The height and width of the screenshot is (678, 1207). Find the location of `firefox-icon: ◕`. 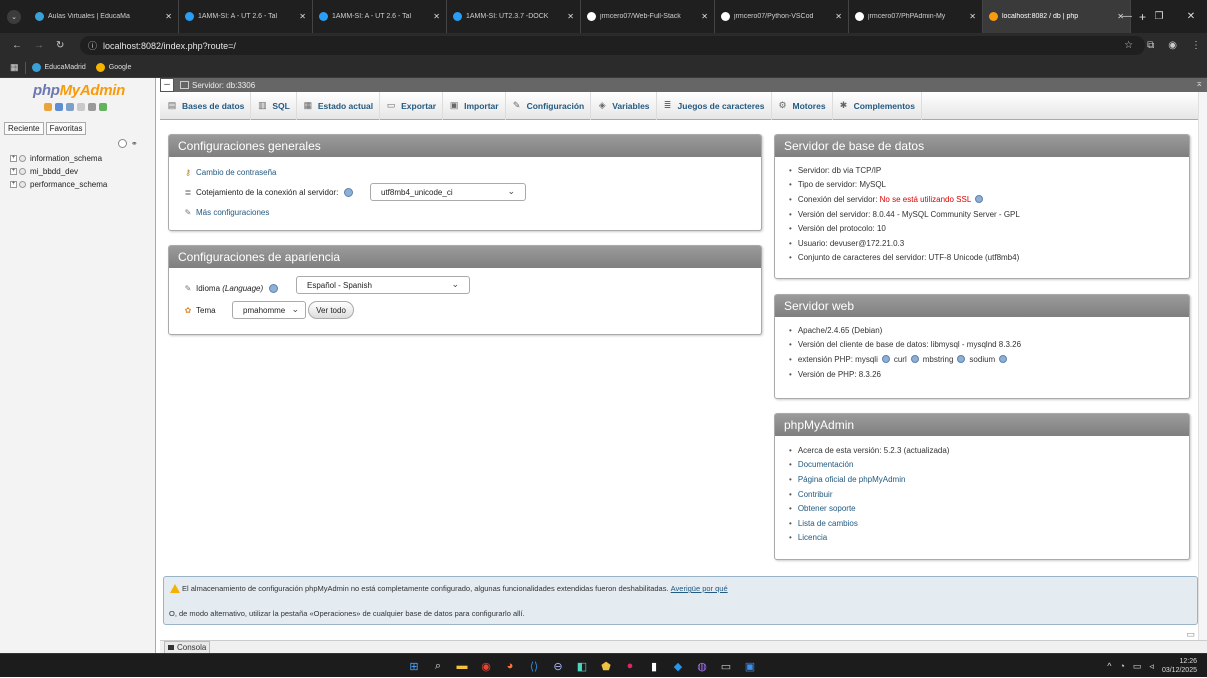

firefox-icon: ◕ is located at coordinates (510, 666).